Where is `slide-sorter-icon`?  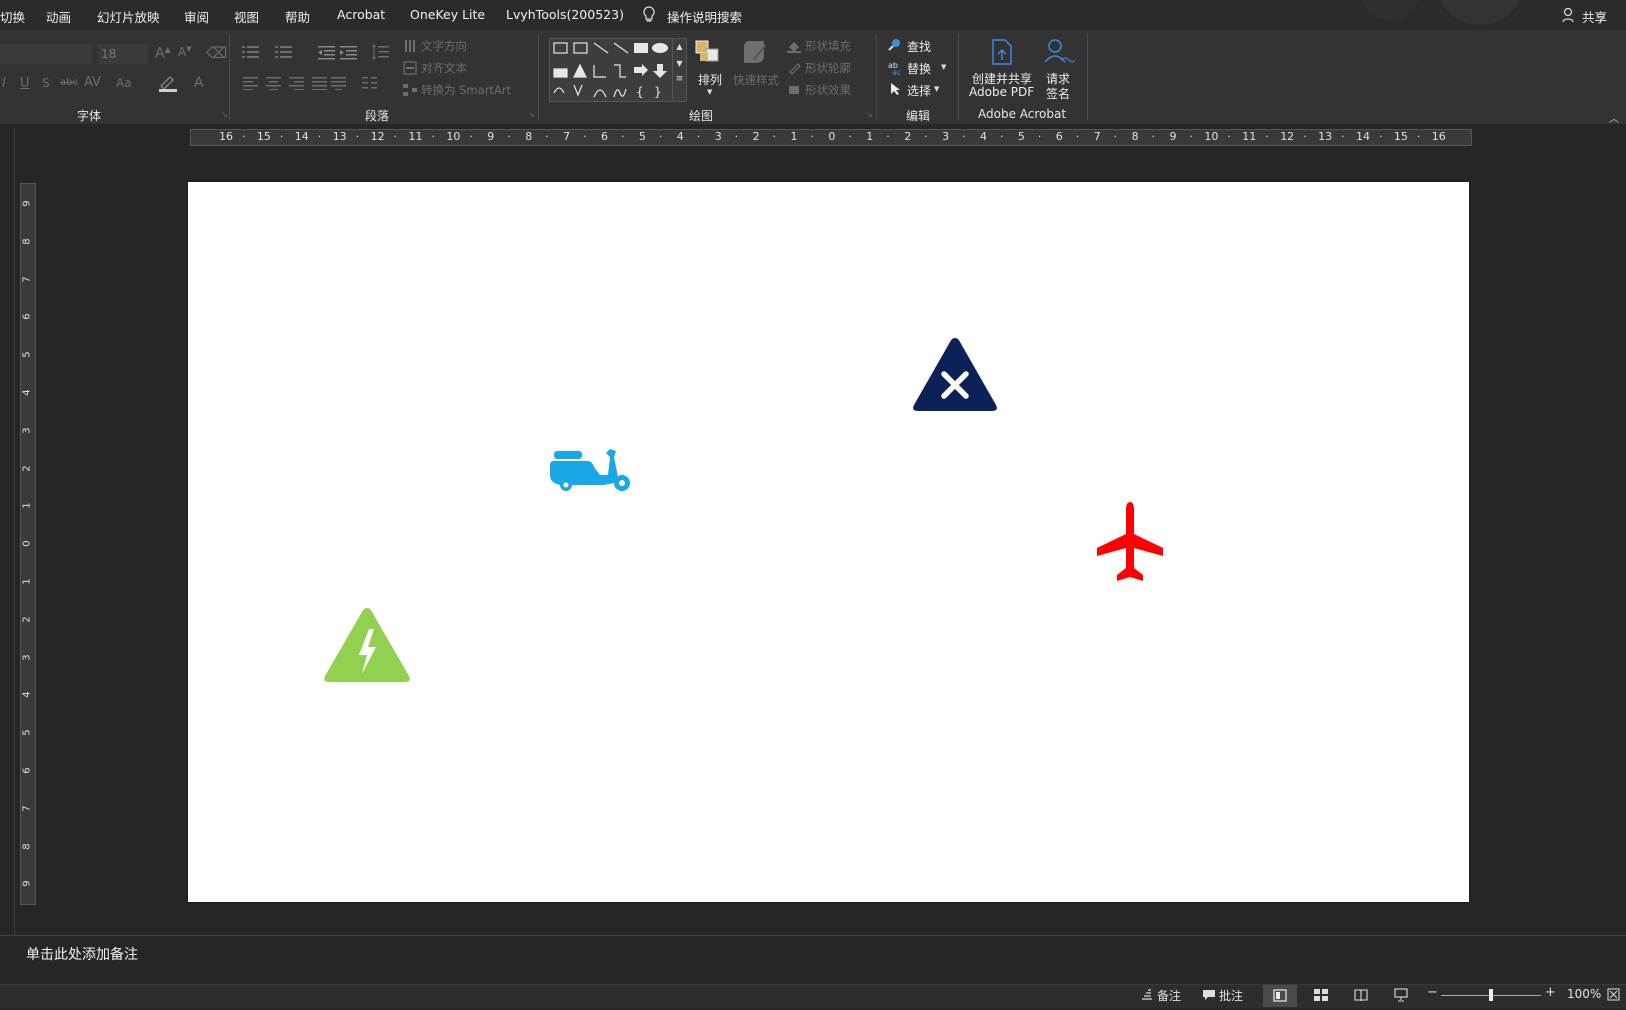 slide-sorter-icon is located at coordinates (1321, 997).